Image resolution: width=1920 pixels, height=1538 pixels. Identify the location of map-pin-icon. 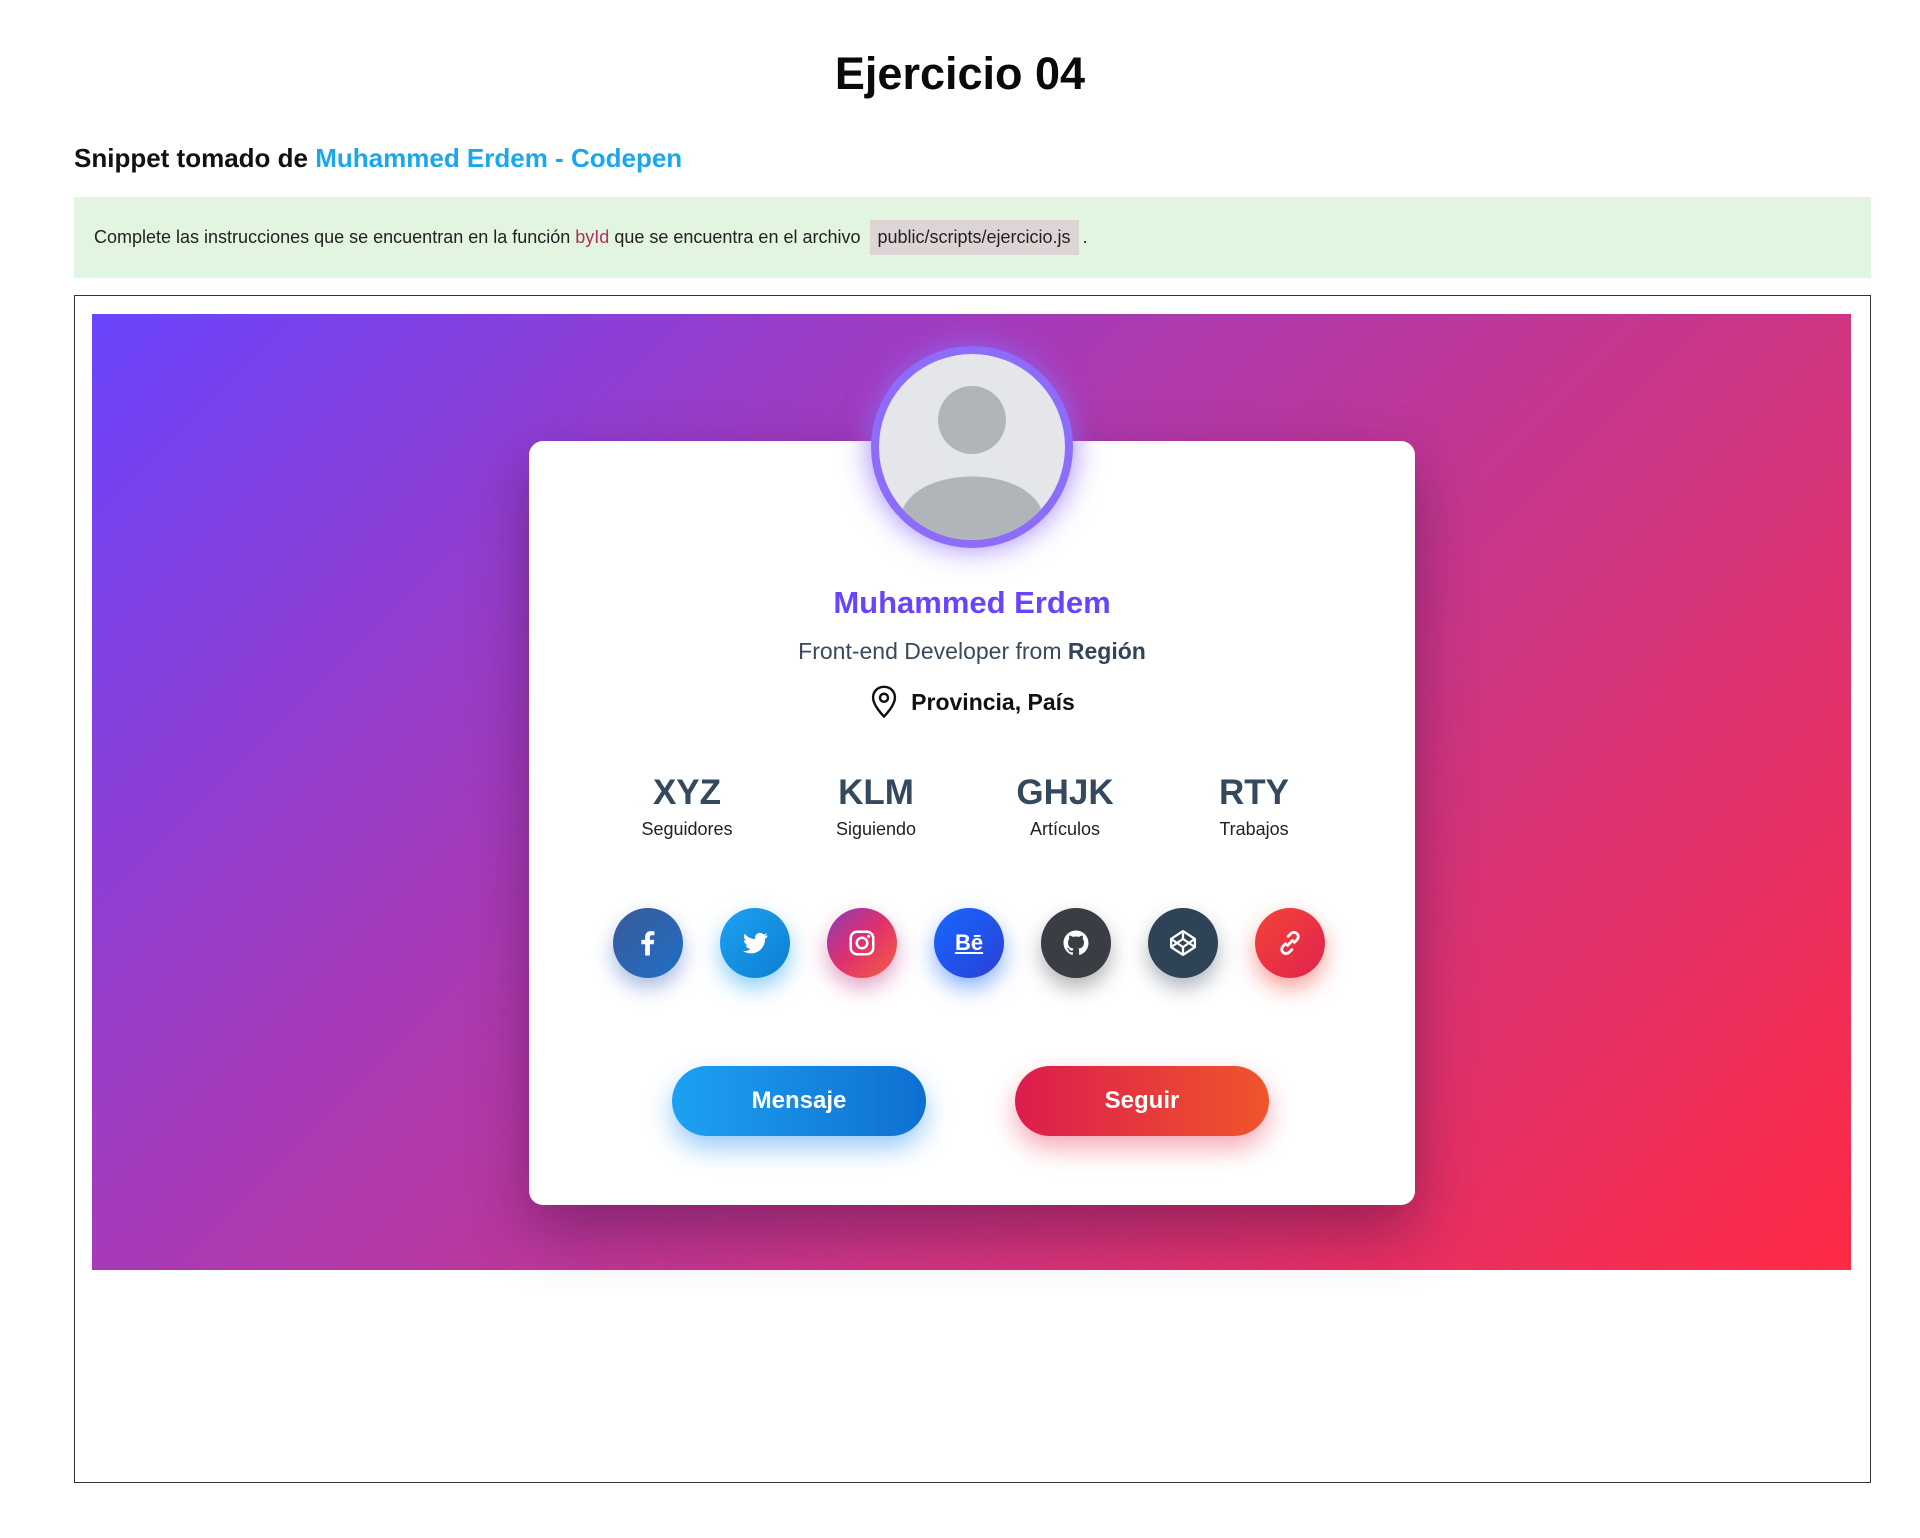
(884, 702).